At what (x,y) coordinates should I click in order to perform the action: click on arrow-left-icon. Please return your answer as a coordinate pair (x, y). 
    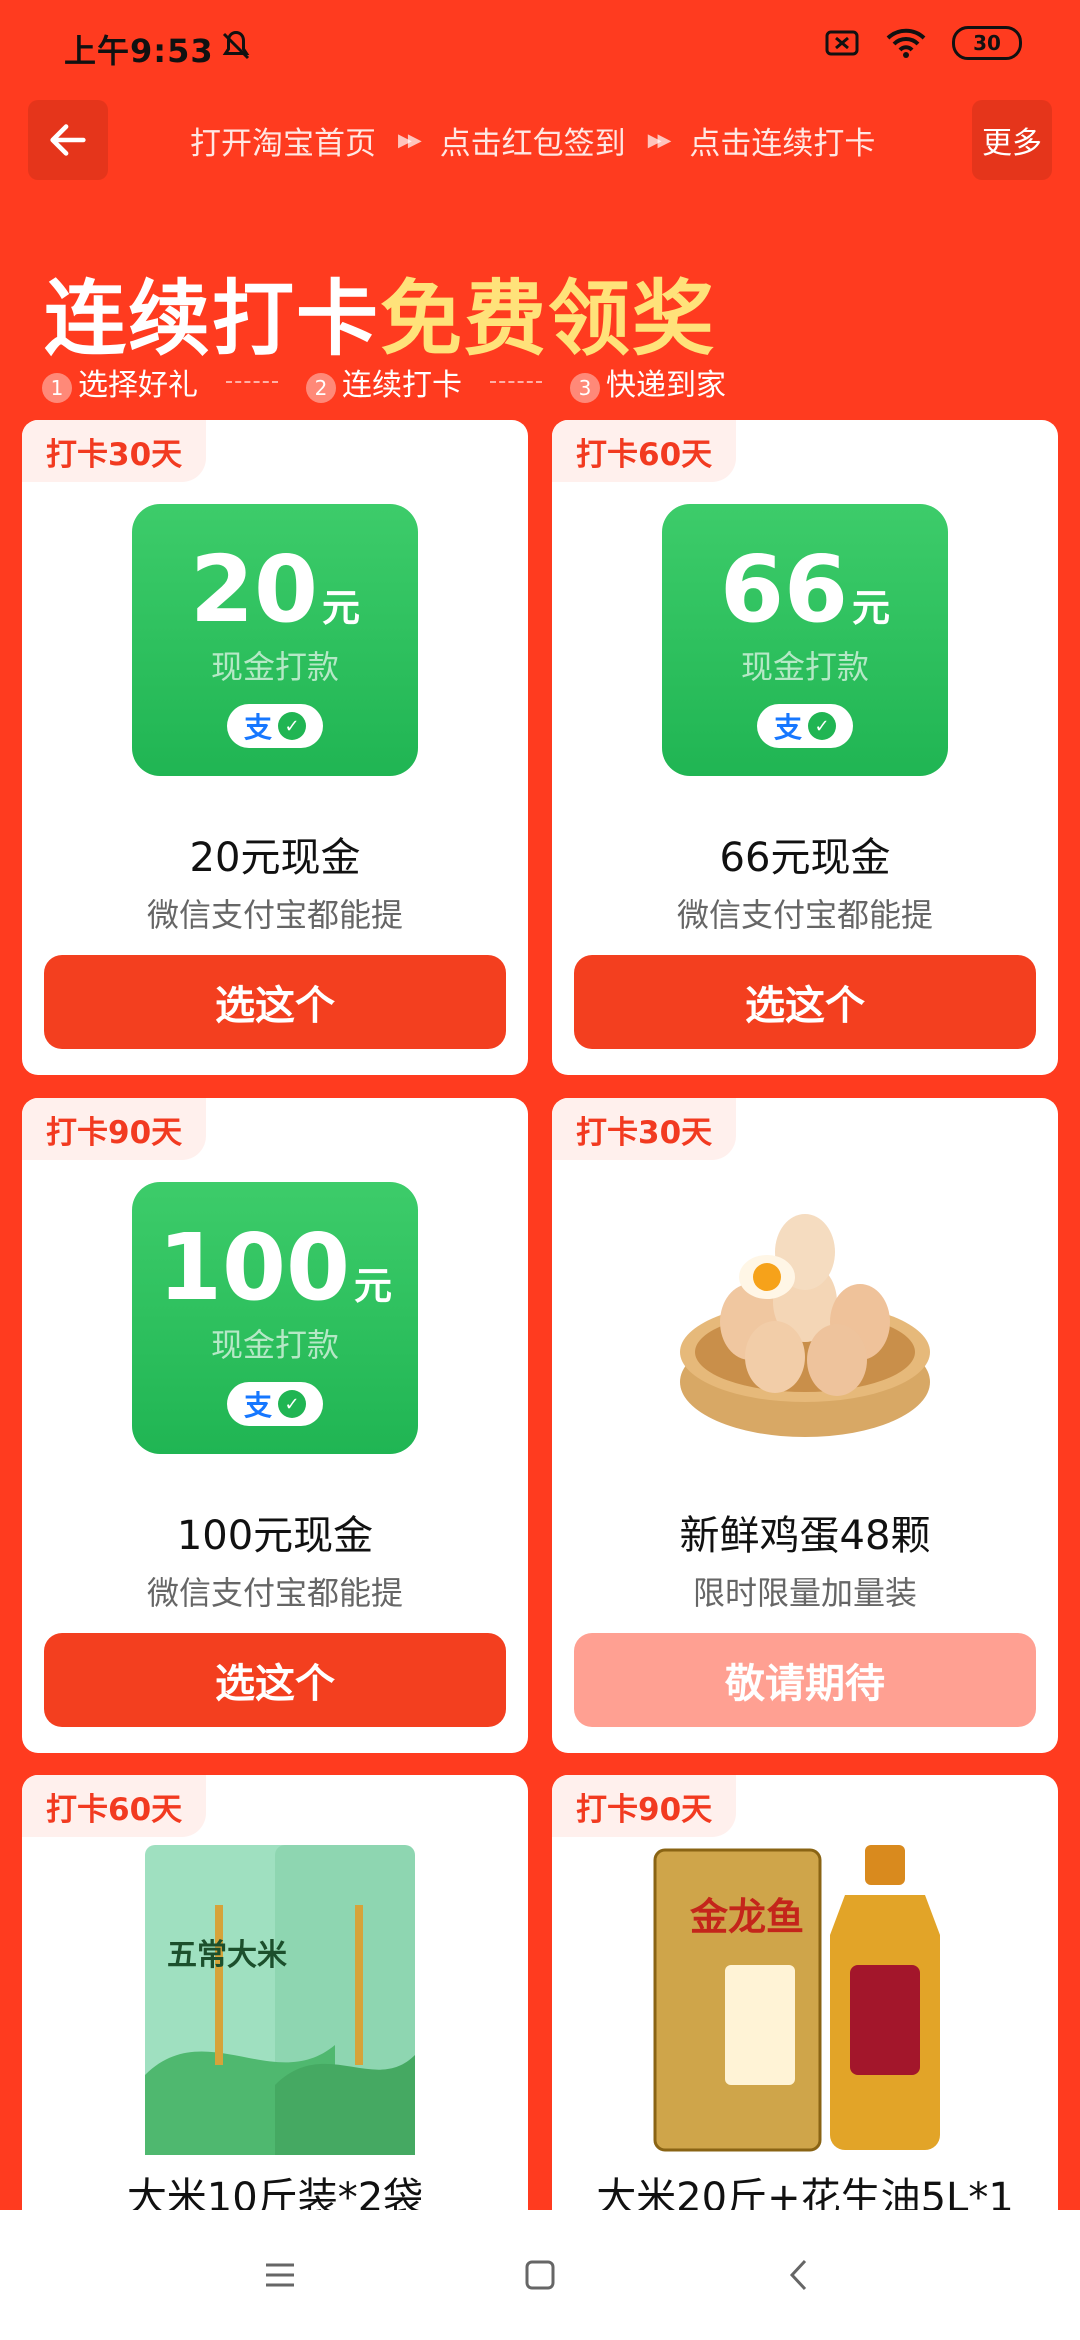
    Looking at the image, I should click on (68, 140).